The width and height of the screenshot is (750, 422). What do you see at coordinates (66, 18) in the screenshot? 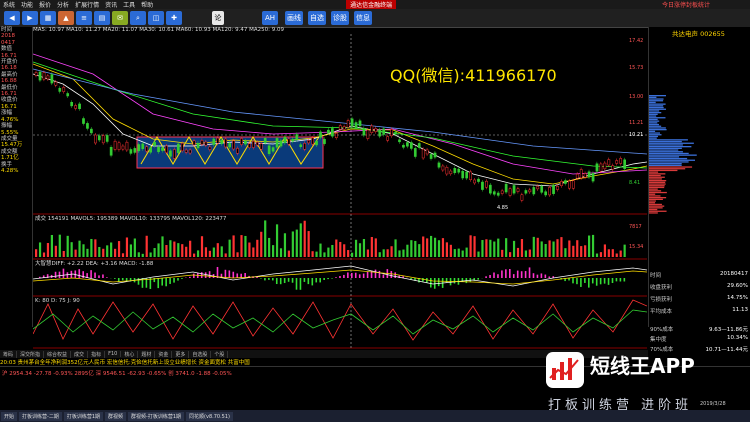
I see `chart-icon: ▲` at bounding box center [66, 18].